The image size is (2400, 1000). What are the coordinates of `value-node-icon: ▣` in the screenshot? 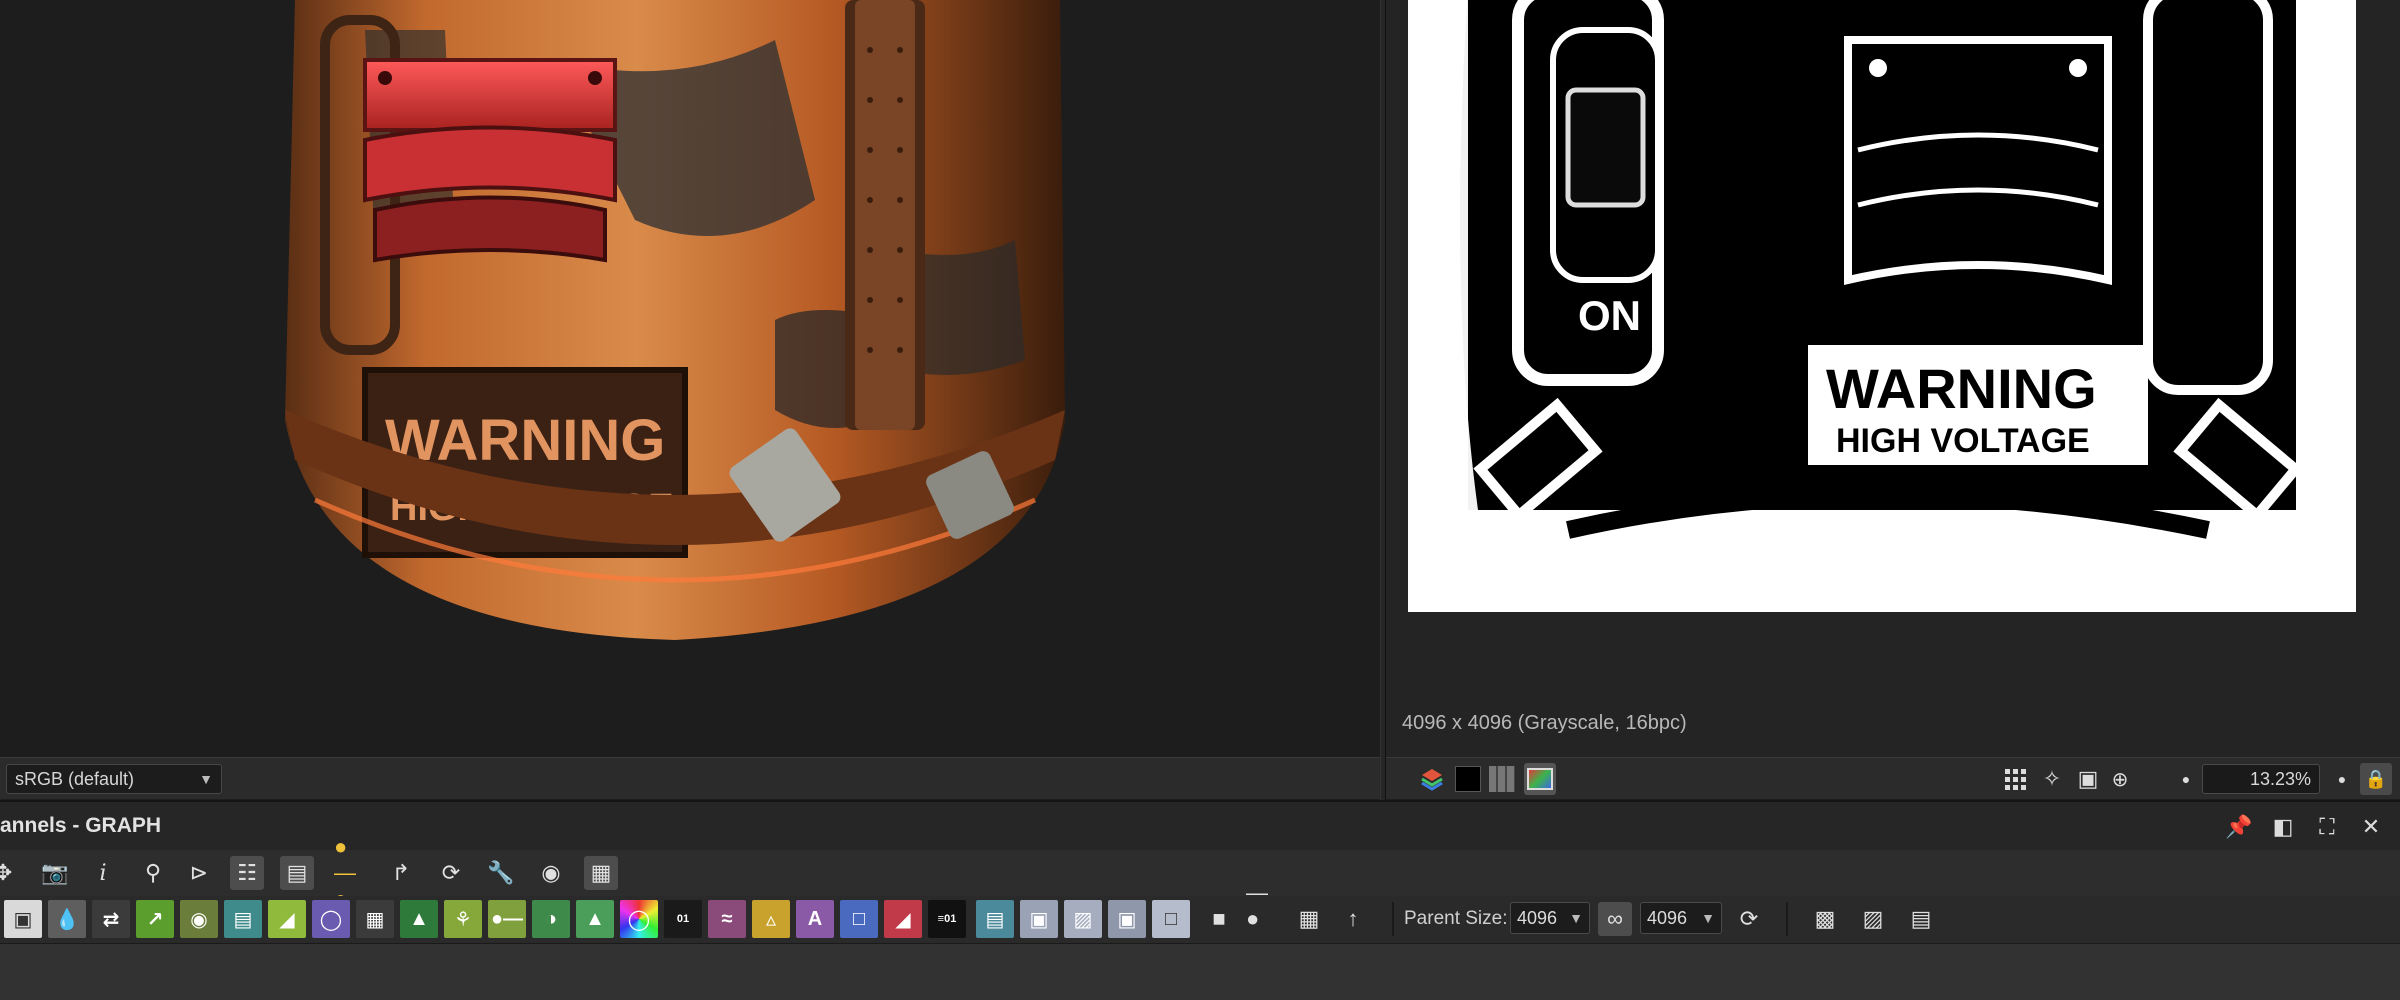 It's located at (1127, 919).